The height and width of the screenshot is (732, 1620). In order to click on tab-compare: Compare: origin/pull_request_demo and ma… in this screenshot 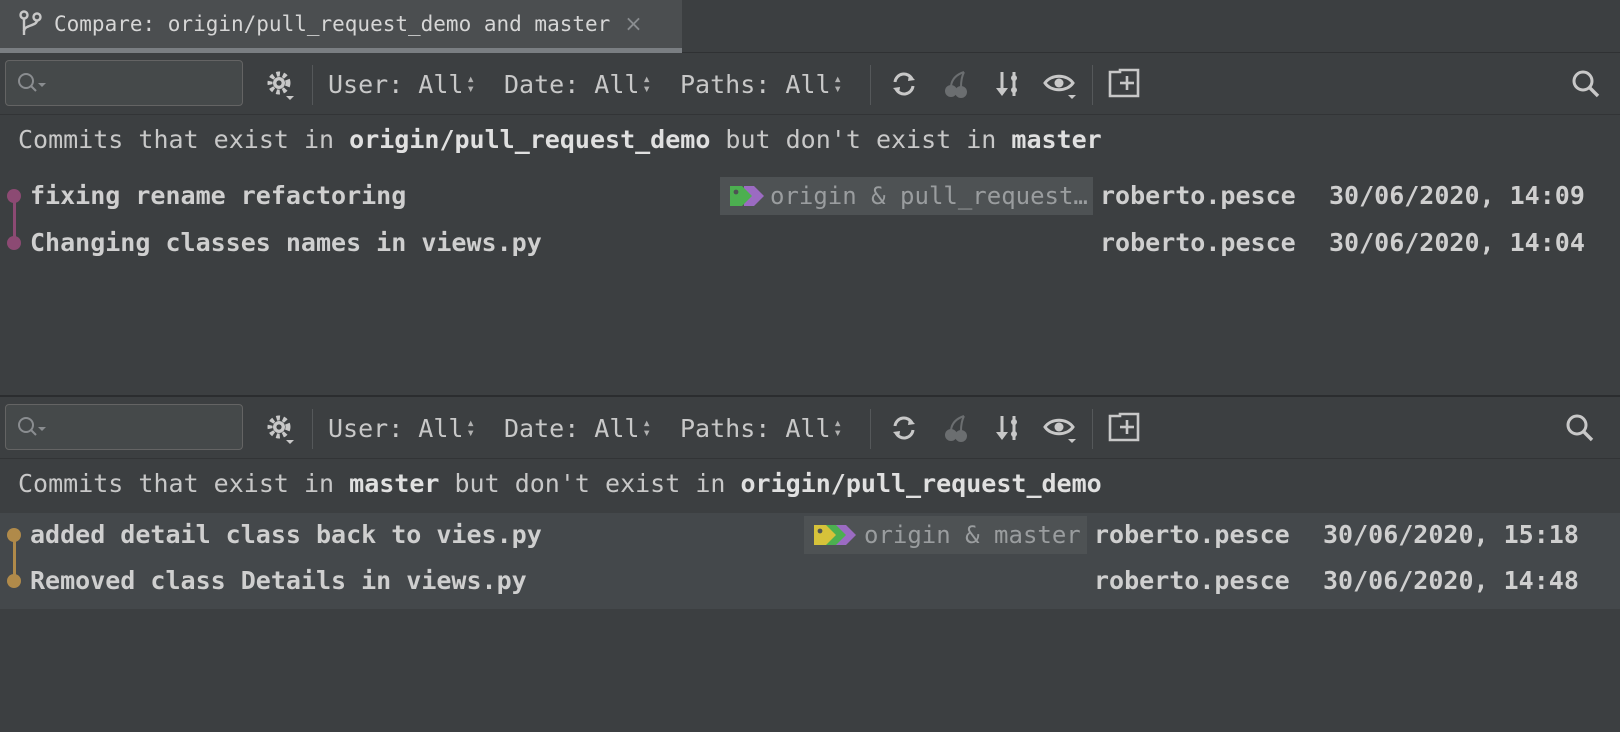, I will do `click(341, 26)`.